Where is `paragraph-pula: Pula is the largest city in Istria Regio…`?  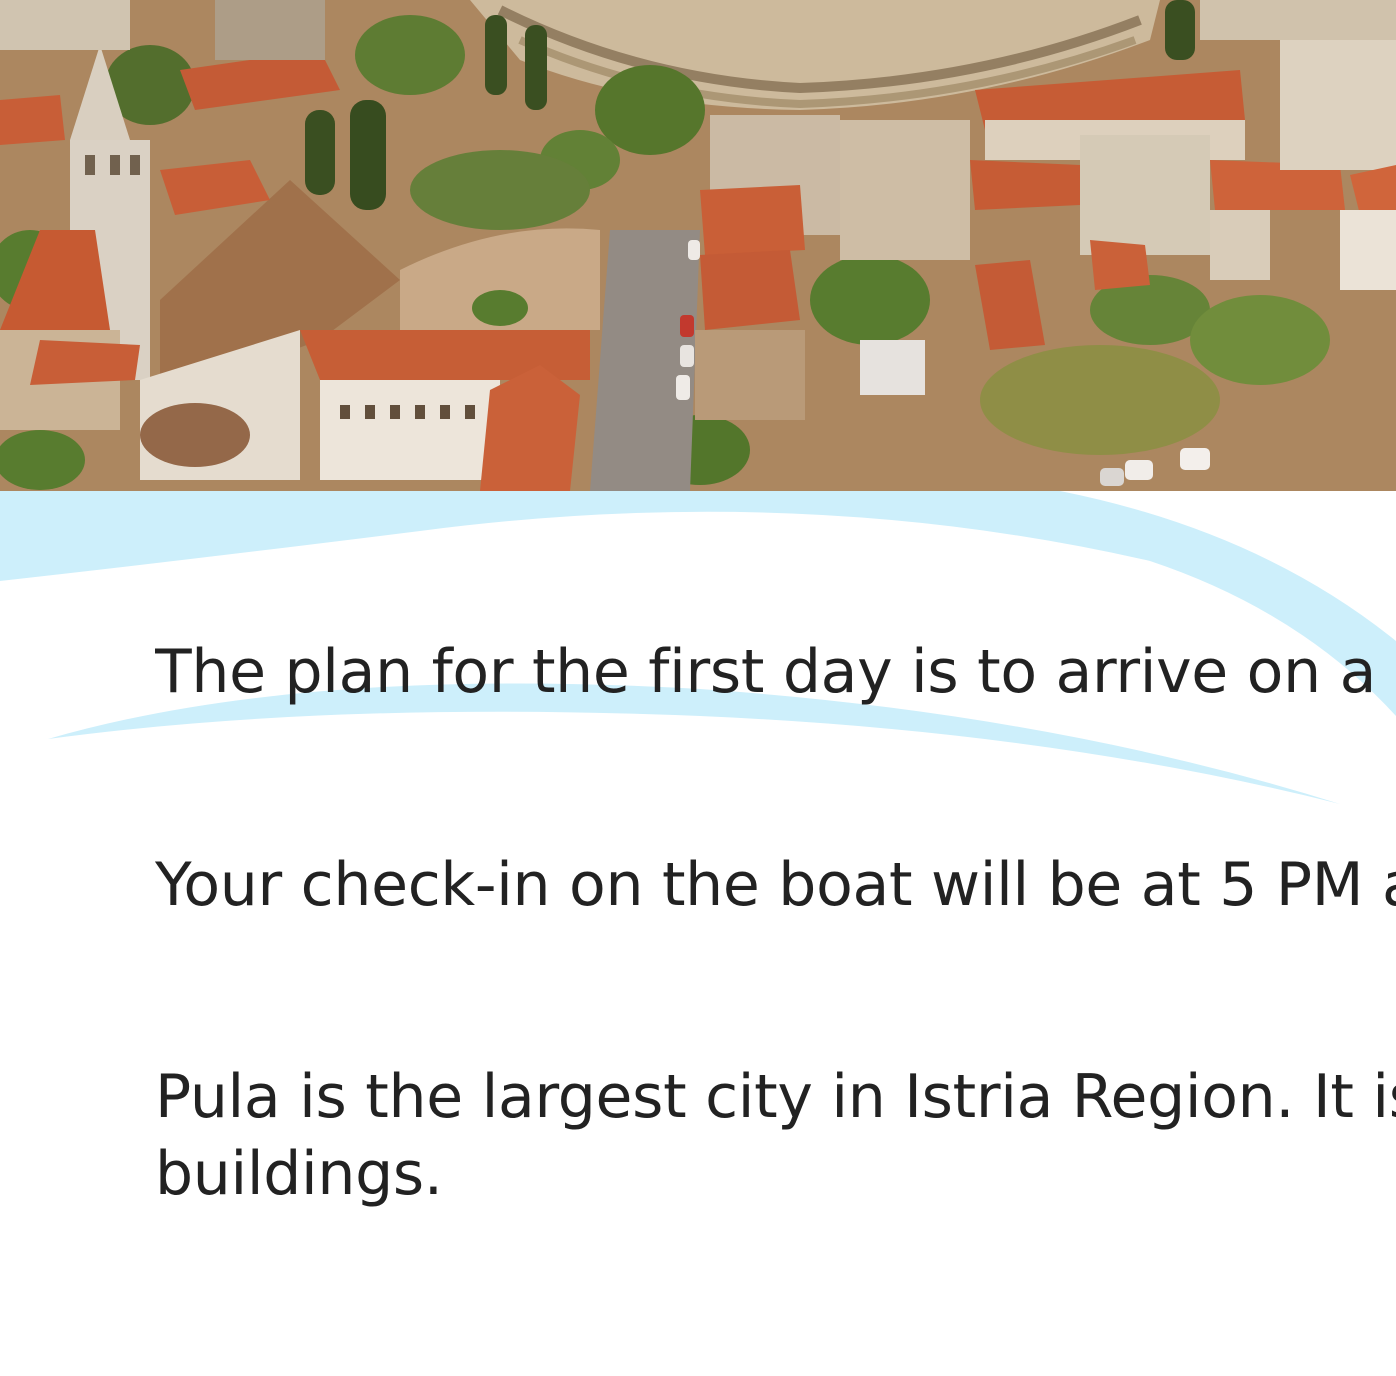
paragraph-pula: Pula is the largest city in Istria Regio… is located at coordinates (775, 1097).